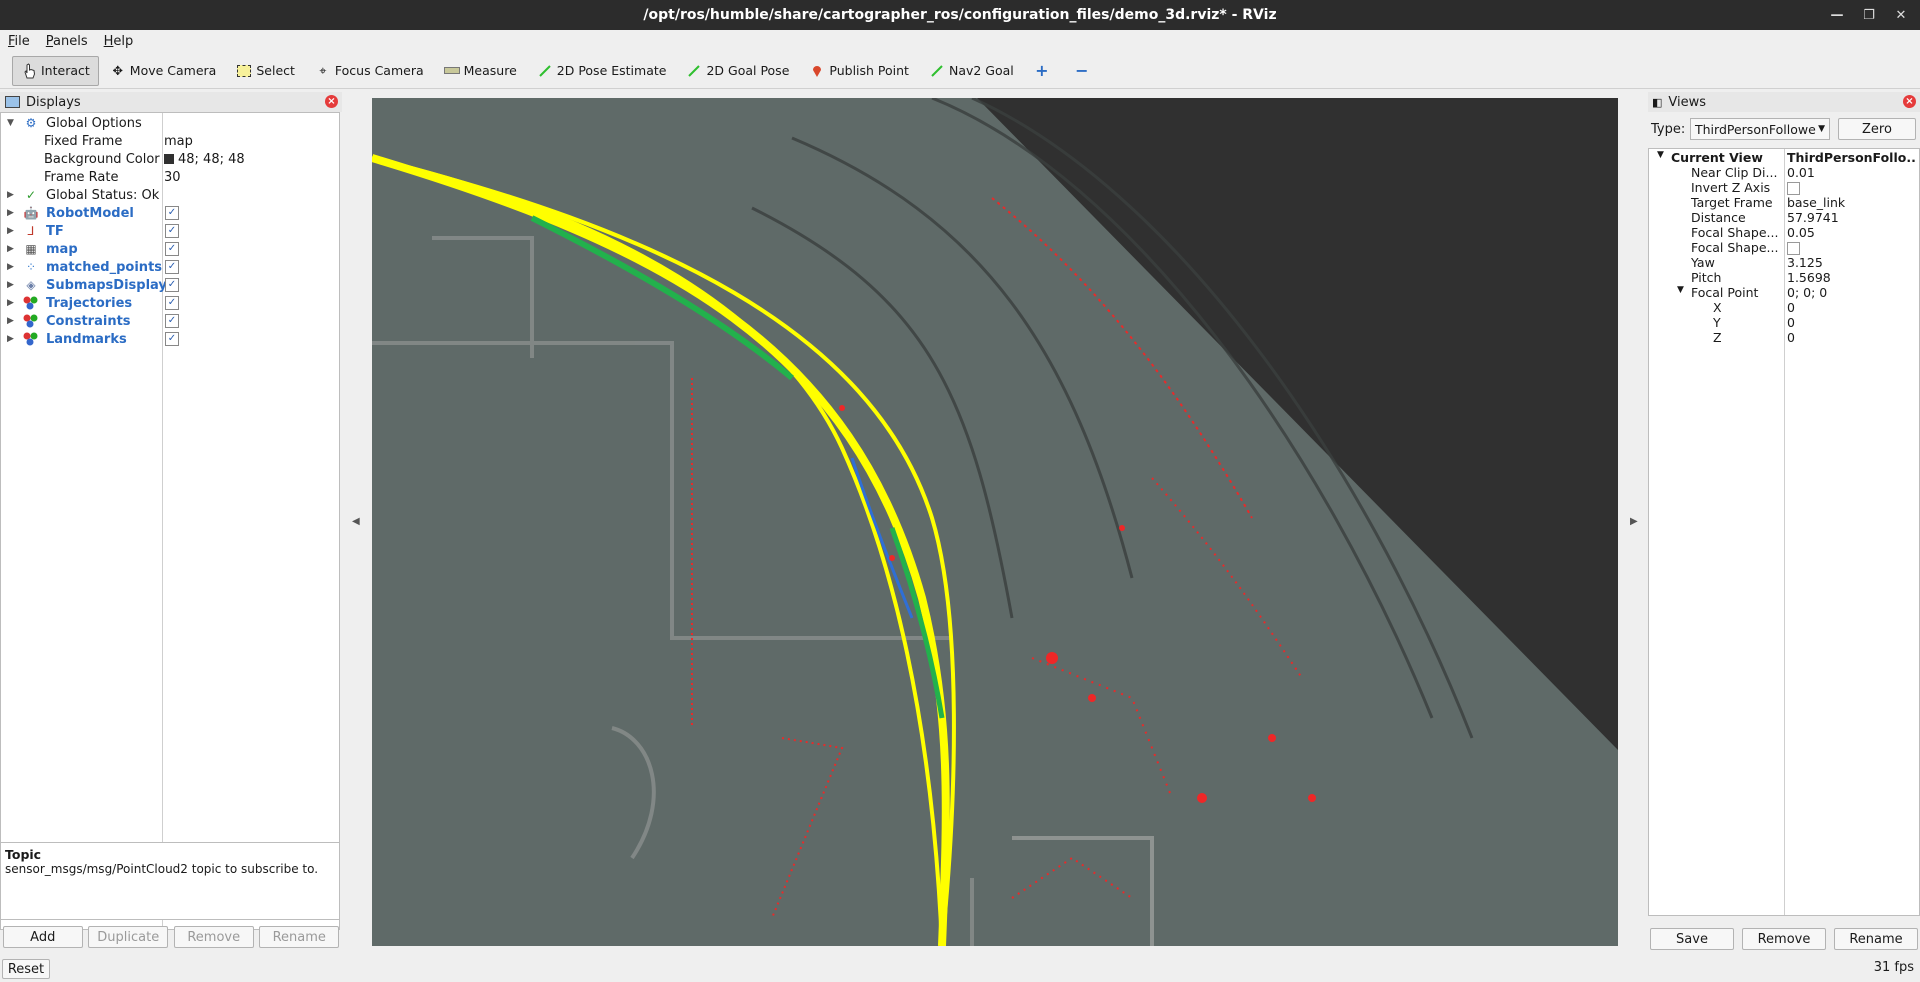  What do you see at coordinates (26, 969) in the screenshot?
I see `reset-button: Reset` at bounding box center [26, 969].